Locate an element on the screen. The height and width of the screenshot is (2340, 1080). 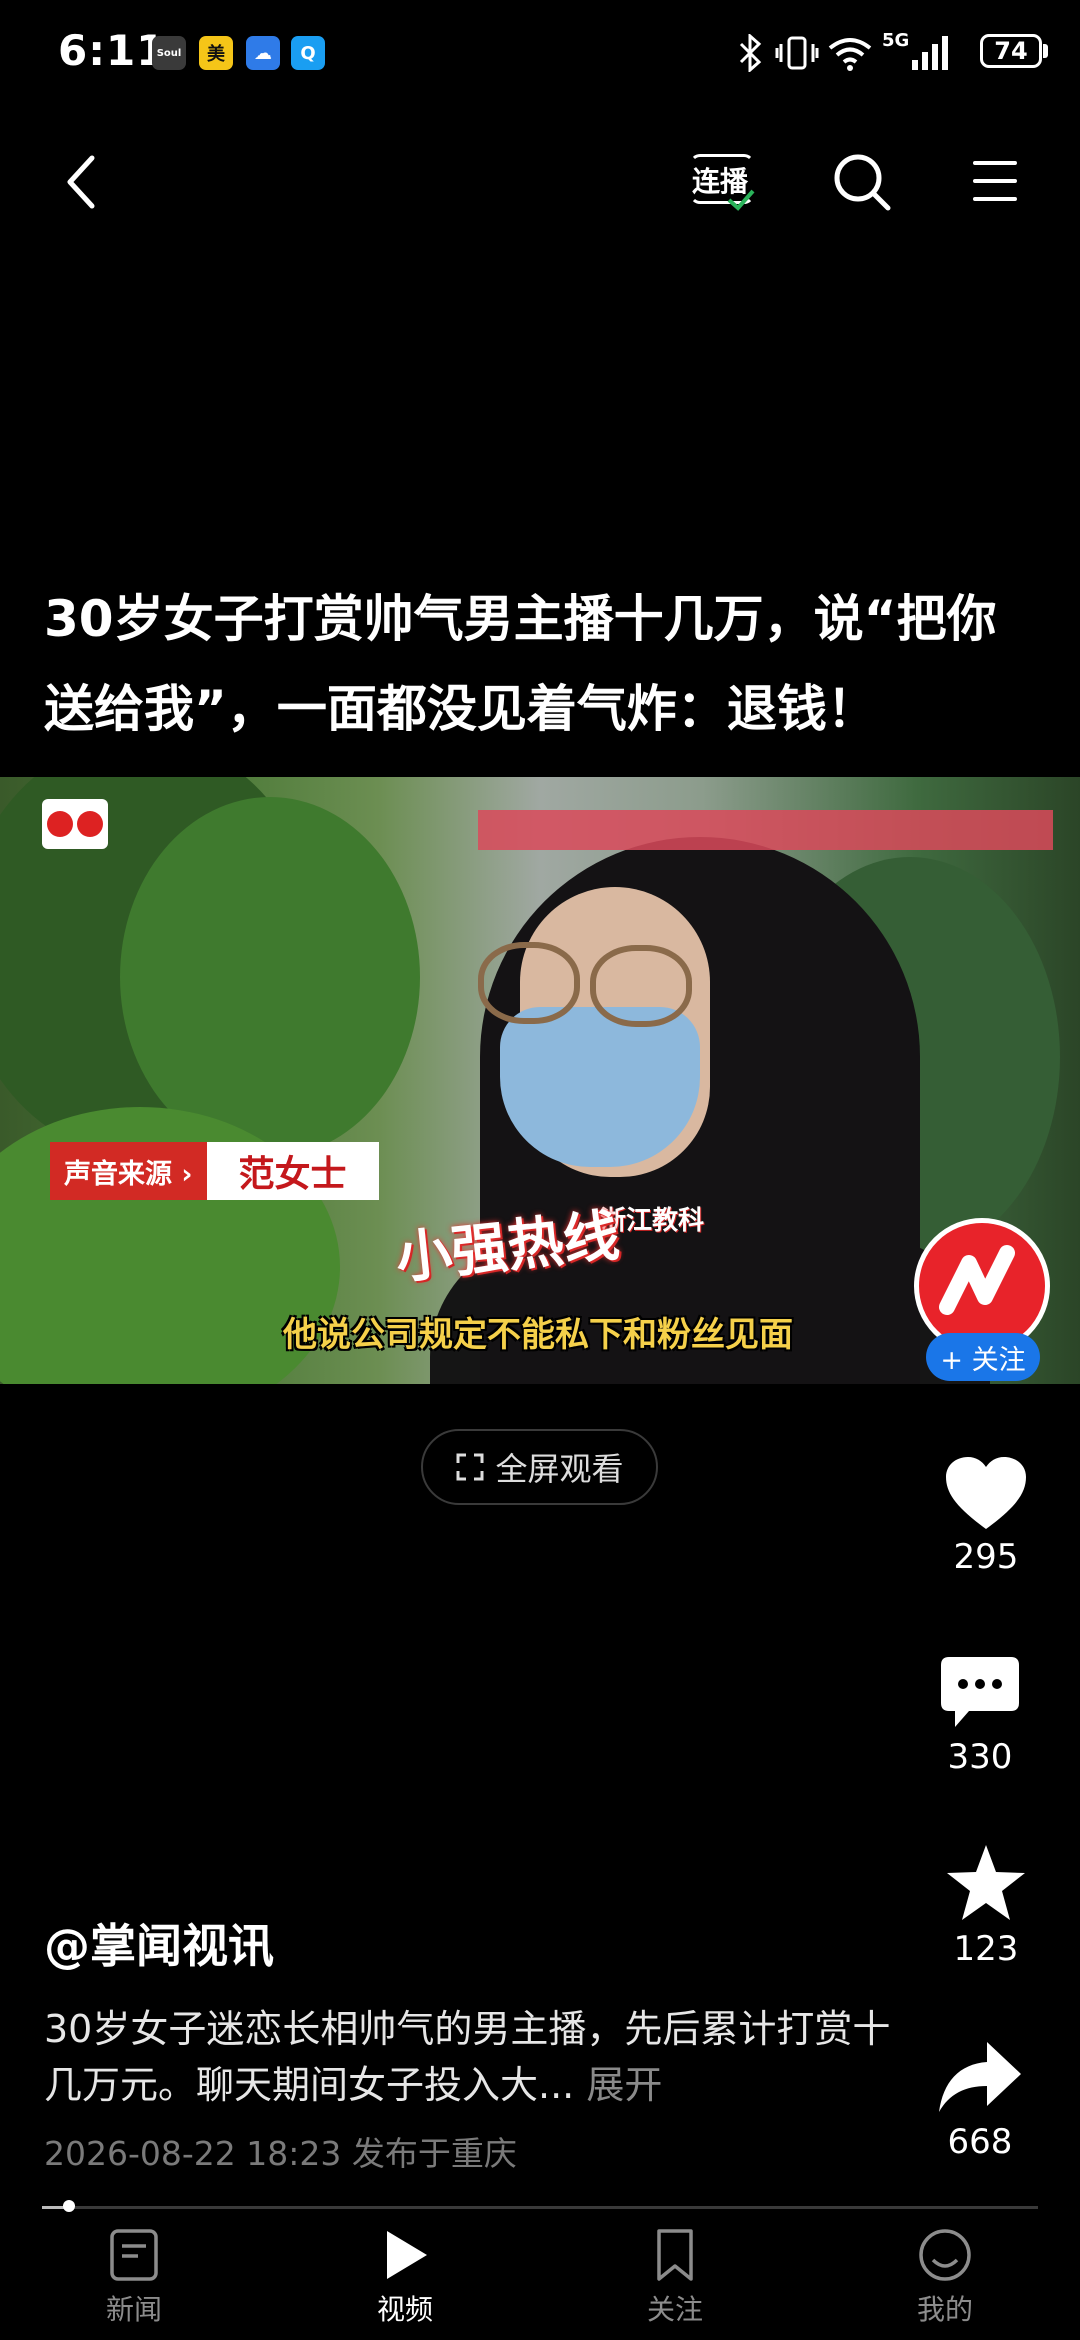
fullscreen-label: 全屏观看 is located at coordinates (559, 1469).